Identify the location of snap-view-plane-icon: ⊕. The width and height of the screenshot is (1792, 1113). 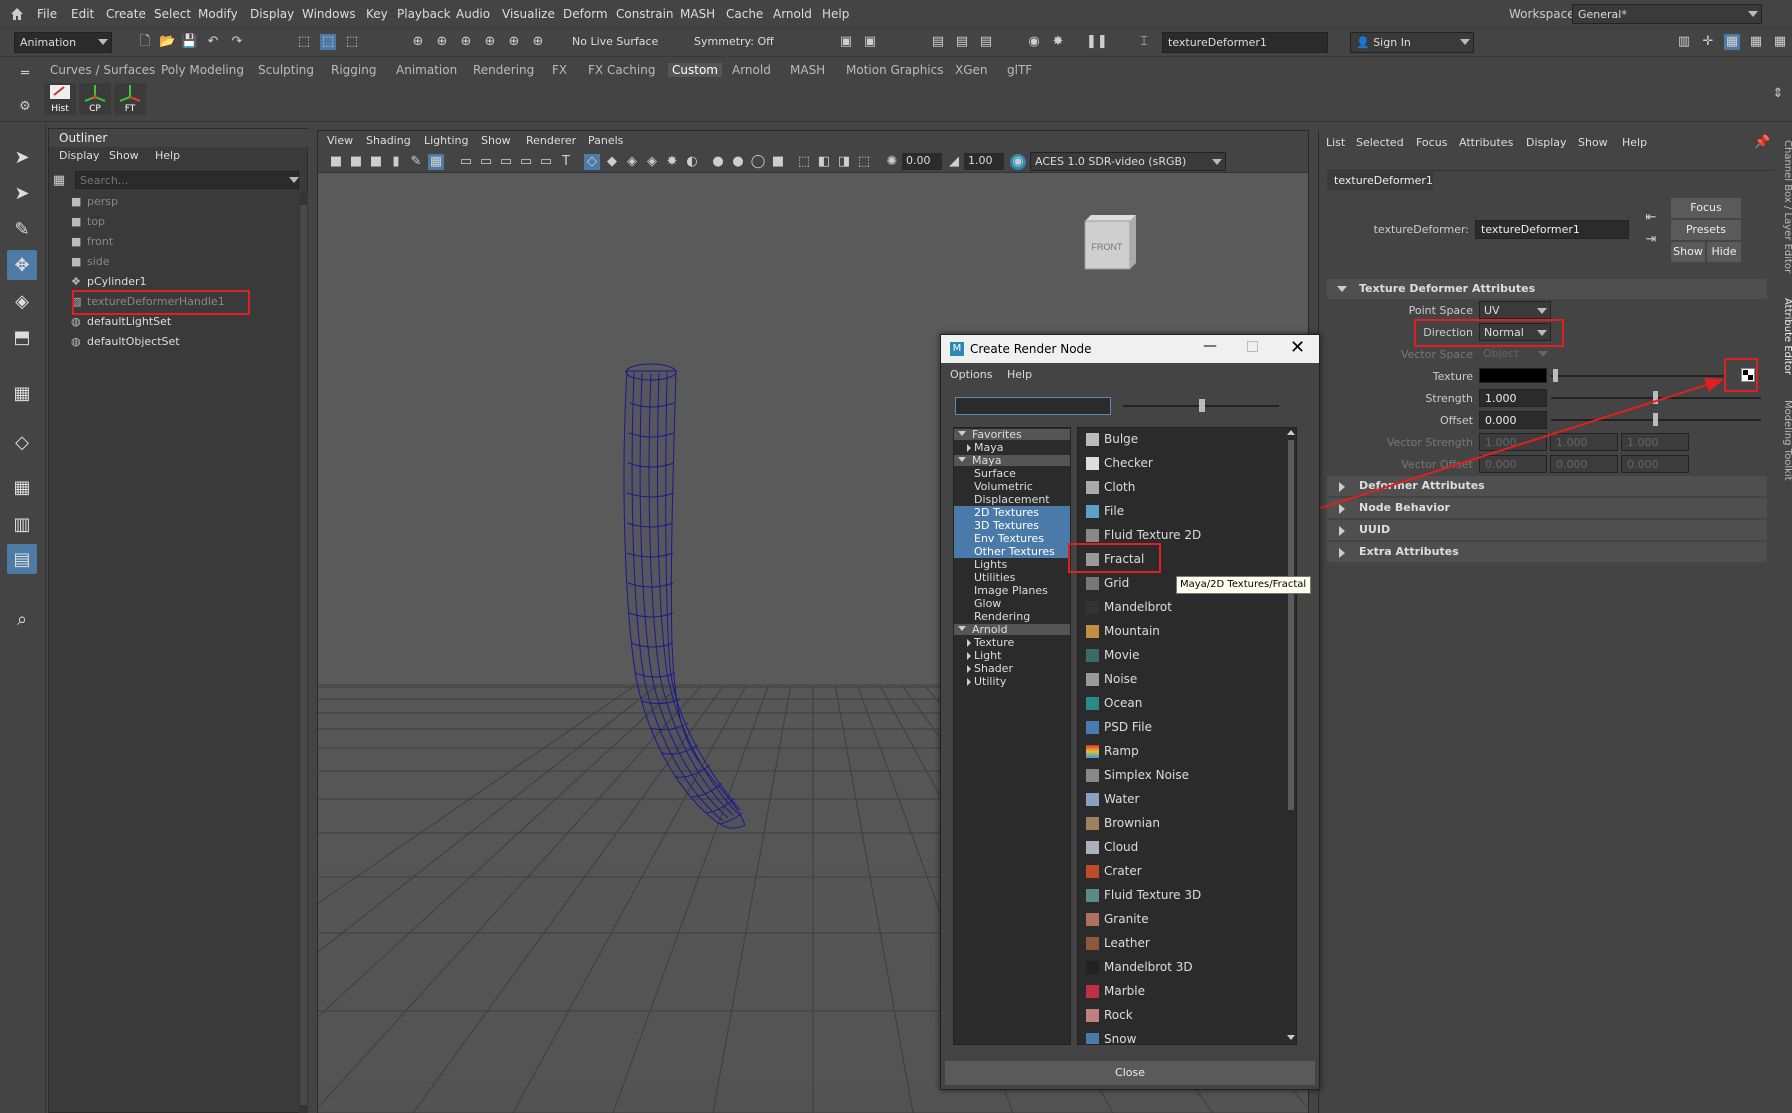
(514, 42).